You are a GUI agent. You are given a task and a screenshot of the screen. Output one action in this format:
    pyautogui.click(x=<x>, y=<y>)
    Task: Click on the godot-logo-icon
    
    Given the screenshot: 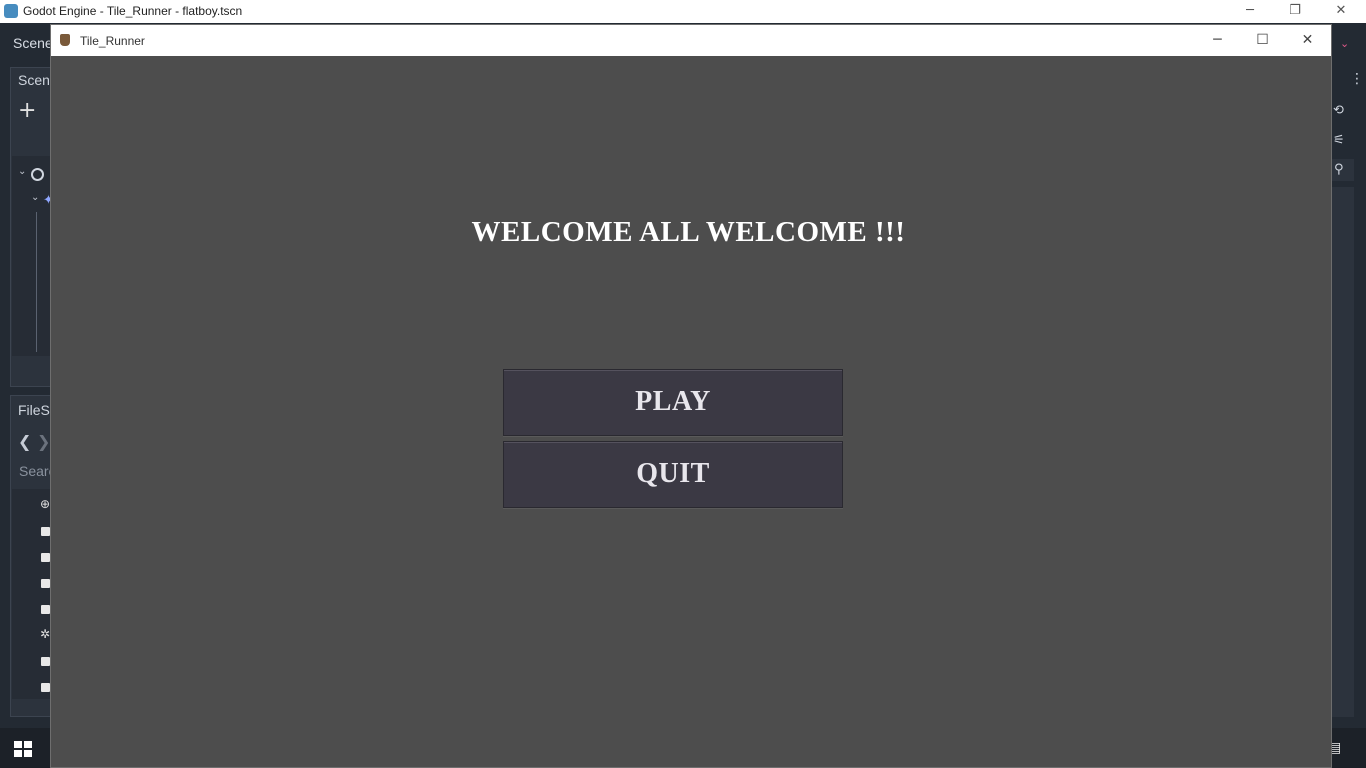 What is the action you would take?
    pyautogui.click(x=11, y=11)
    